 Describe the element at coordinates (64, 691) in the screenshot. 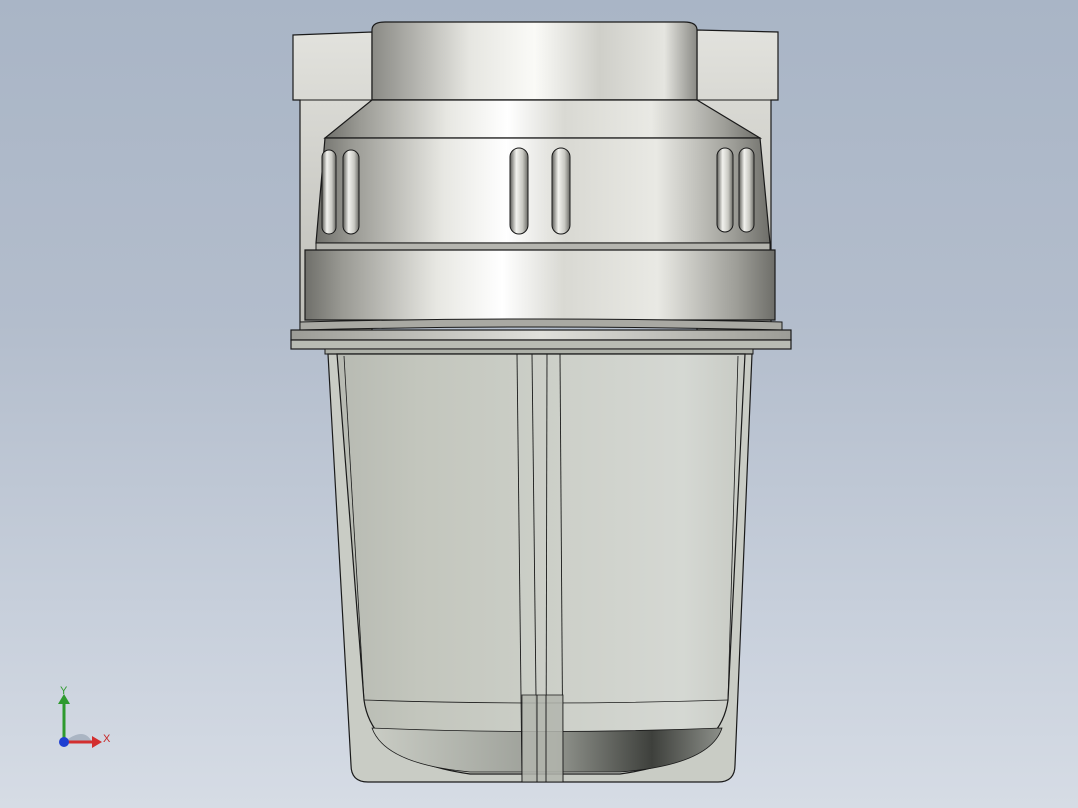

I see `axis-y-label: Y` at that location.